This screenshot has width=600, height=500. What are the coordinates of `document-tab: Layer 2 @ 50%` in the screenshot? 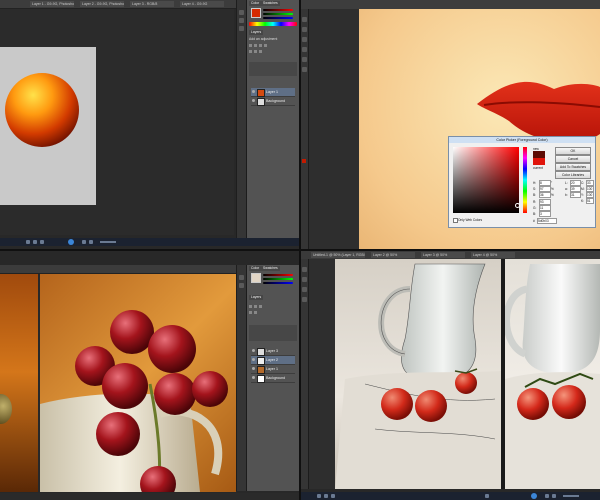 It's located at (393, 255).